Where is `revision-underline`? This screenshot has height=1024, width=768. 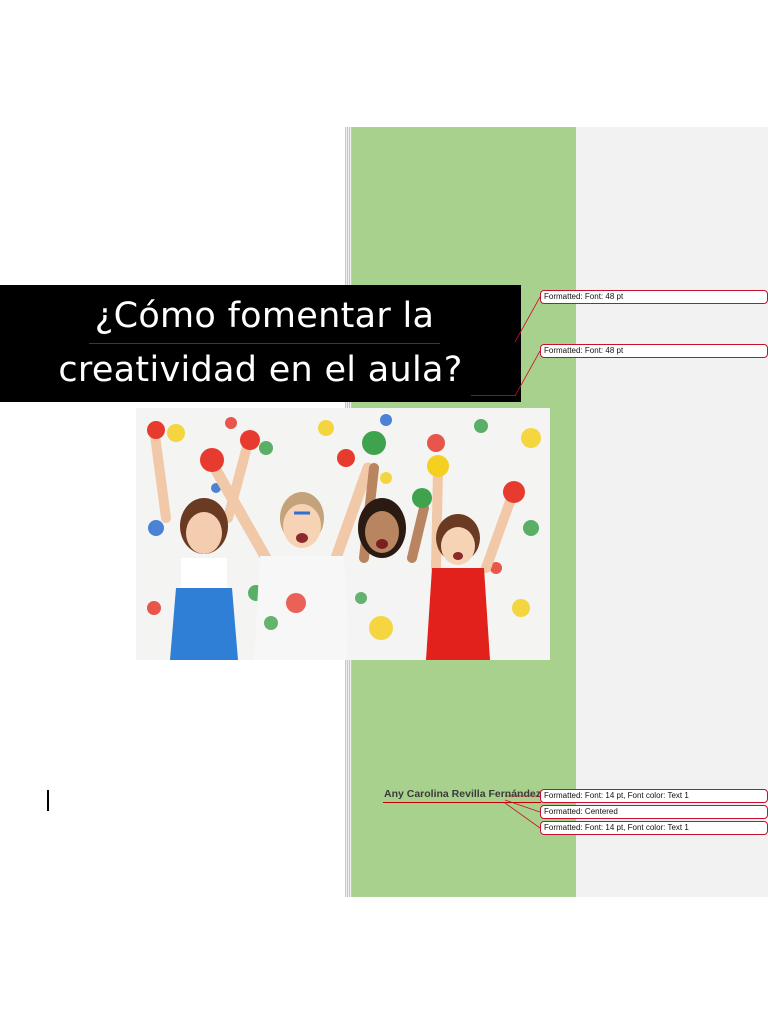
revision-underline is located at coordinates (493, 395).